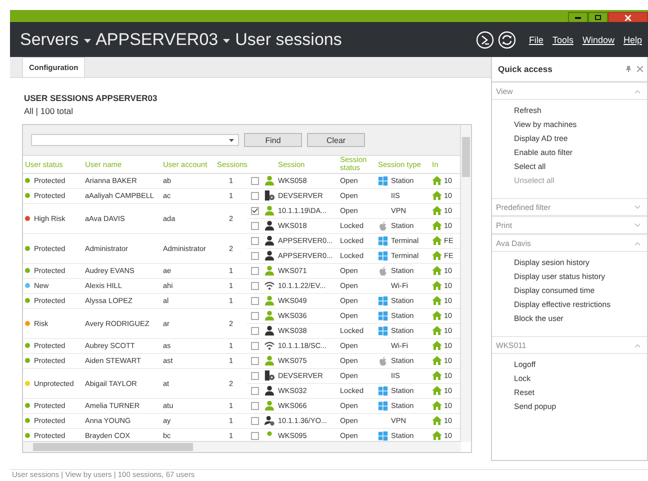  I want to click on check-icon, so click(255, 210).